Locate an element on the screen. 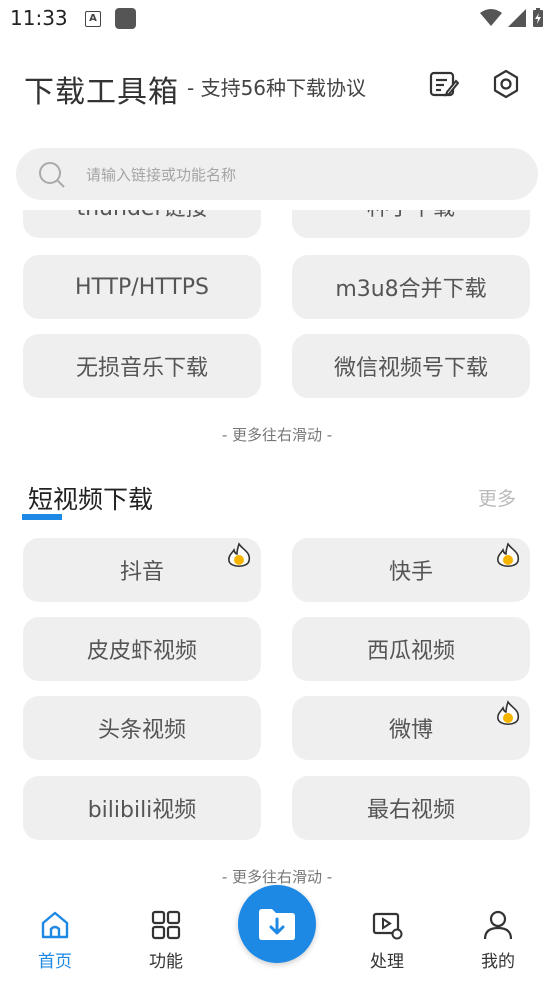 This screenshot has width=554, height=984. app-header: 下载工具箱 - 支持56种下载协议 is located at coordinates (277, 85).